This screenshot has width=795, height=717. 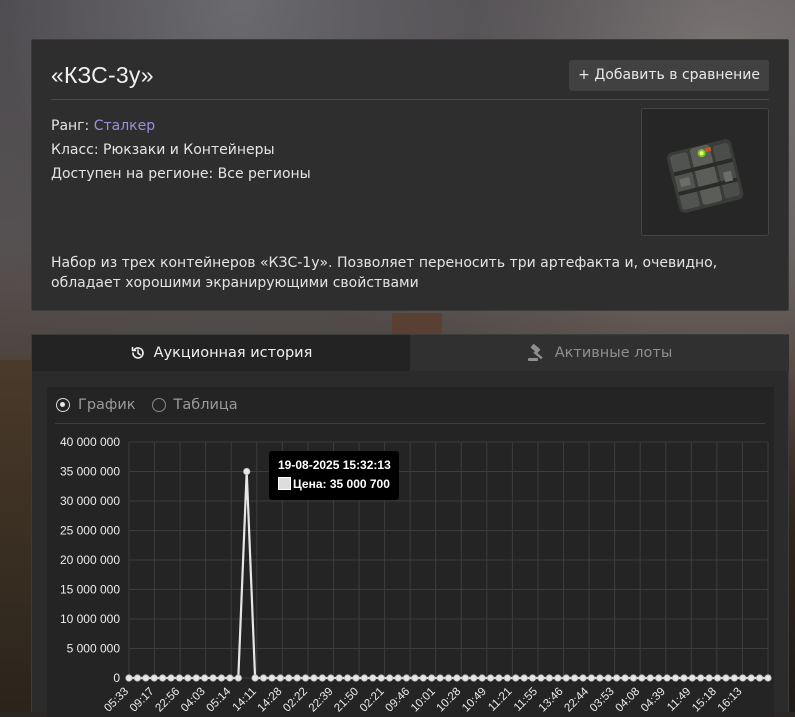 I want to click on x-tick-label: 11:21, so click(x=500, y=700).